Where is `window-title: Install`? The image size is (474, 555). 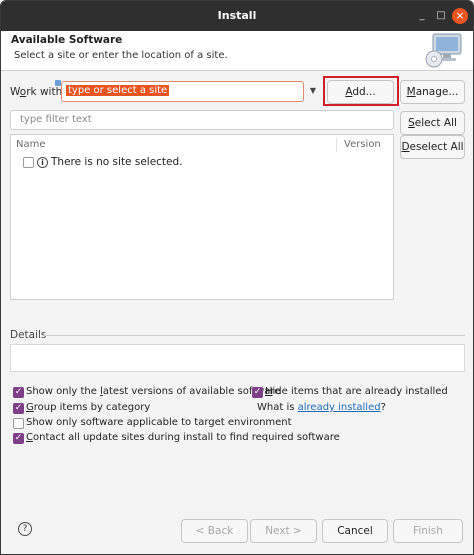 window-title: Install is located at coordinates (237, 15).